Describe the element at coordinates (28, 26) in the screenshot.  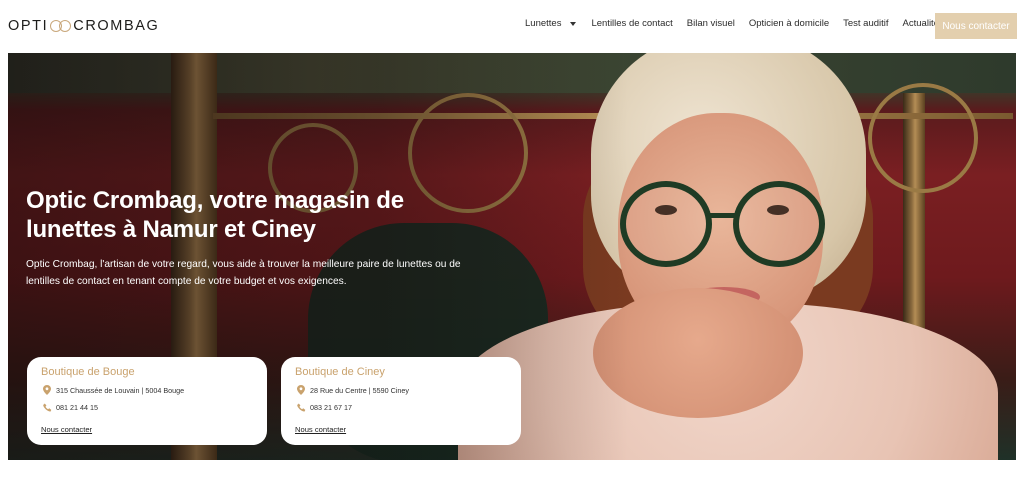
I see `logo-text-left: OPTI` at that location.